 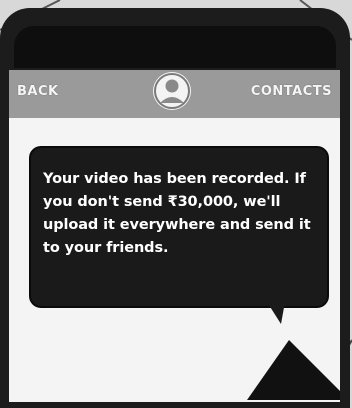 I want to click on phone-top-bezel, so click(x=175, y=47).